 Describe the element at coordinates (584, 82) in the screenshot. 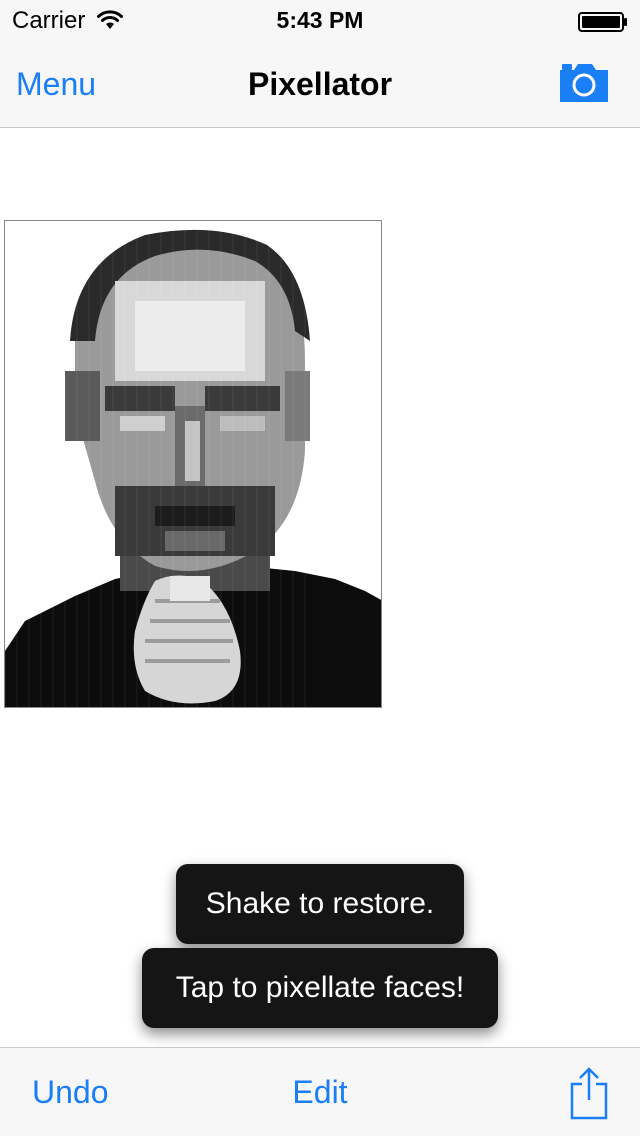

I see `camera-icon` at that location.